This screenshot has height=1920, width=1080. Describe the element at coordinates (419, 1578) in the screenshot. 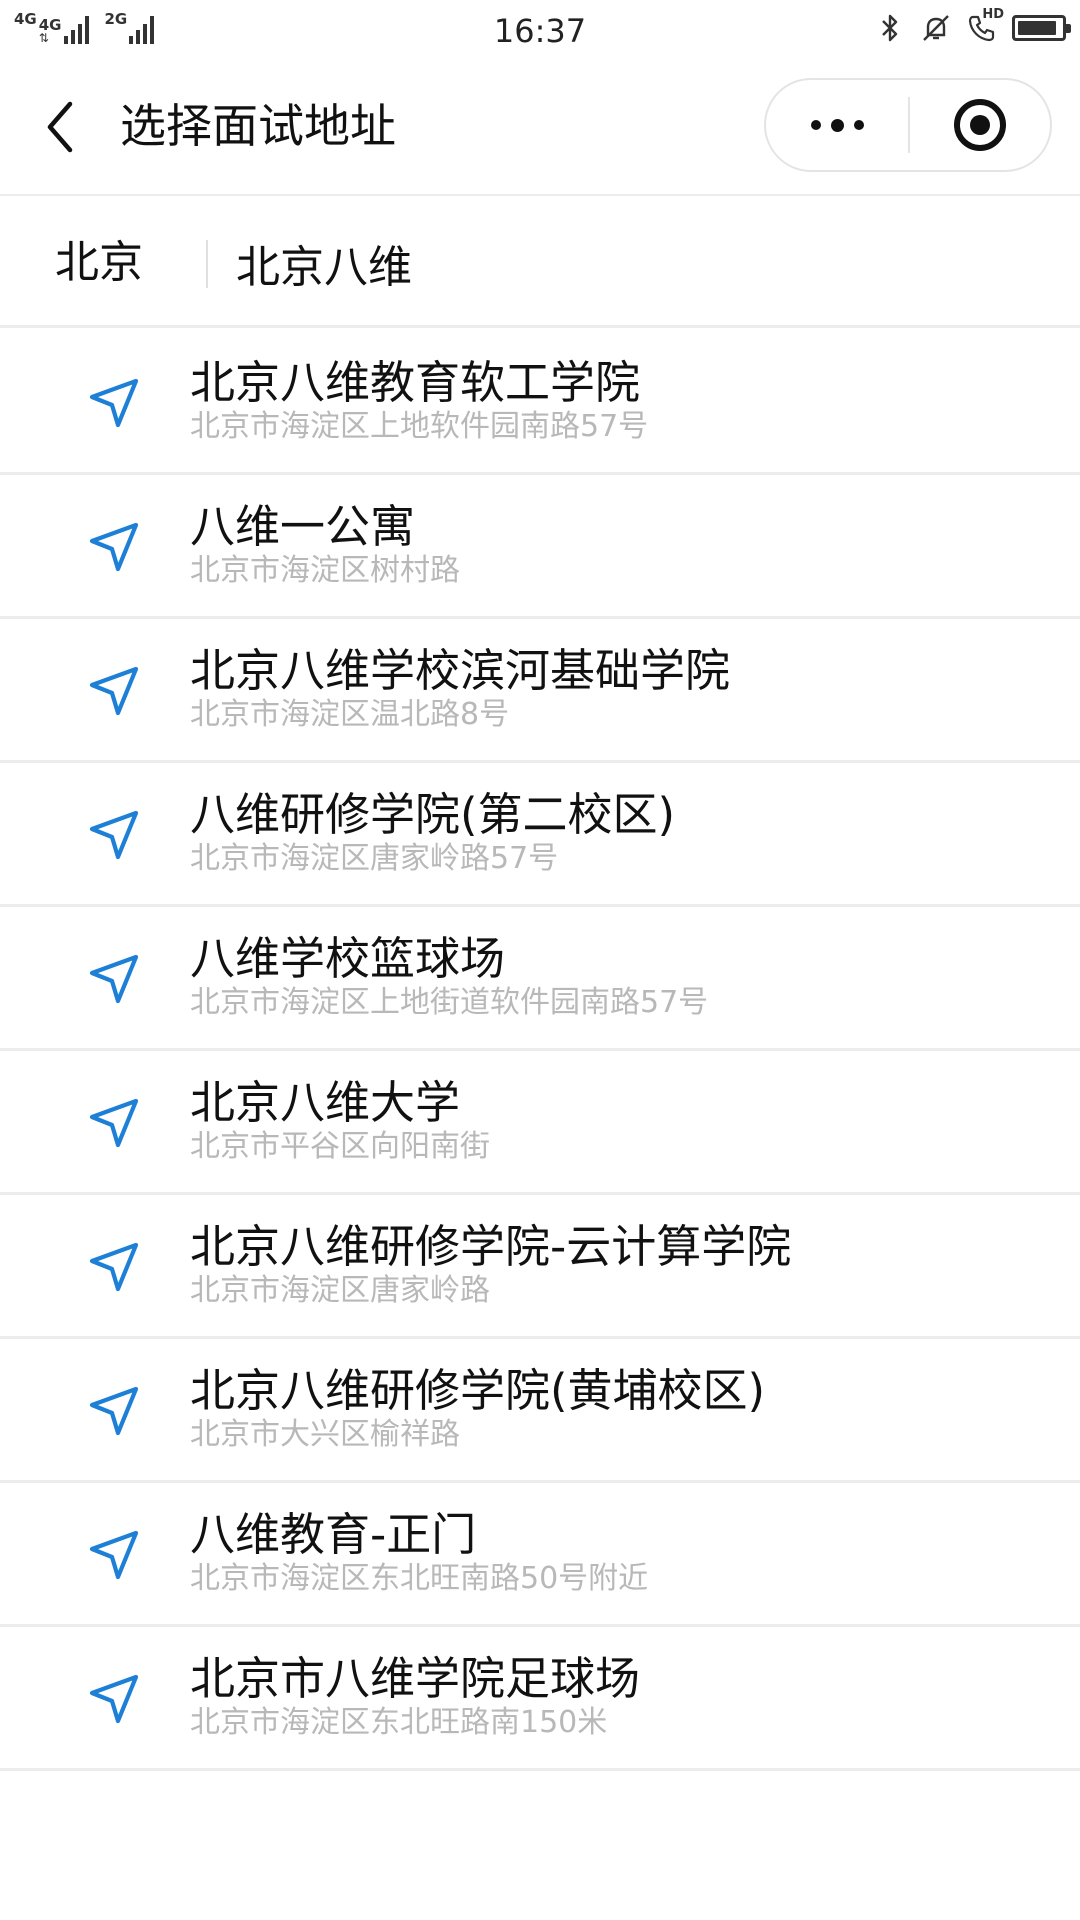

I see `location-address: 北京市海淀区东北旺南路50号附近` at that location.